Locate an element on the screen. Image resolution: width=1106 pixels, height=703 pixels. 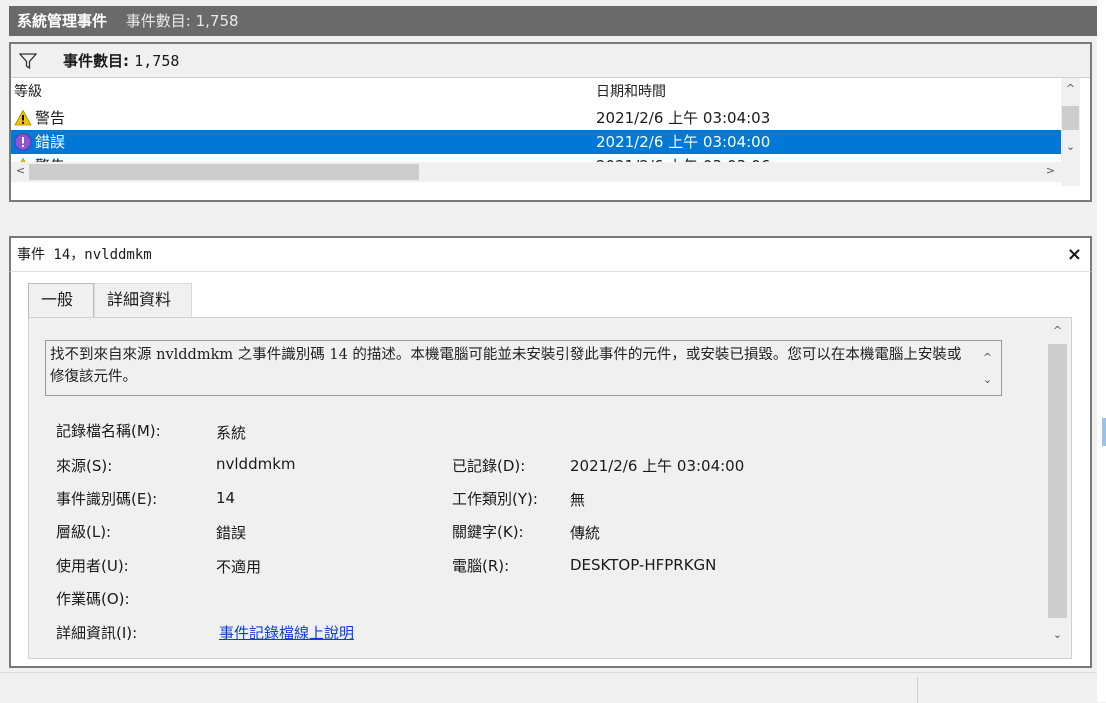
grid-horizontal-scrollbar: < > is located at coordinates (536, 172).